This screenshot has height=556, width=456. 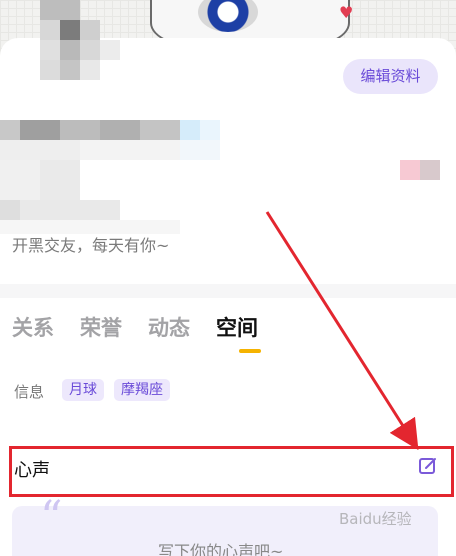 What do you see at coordinates (228, 291) in the screenshot?
I see `section-divider` at bounding box center [228, 291].